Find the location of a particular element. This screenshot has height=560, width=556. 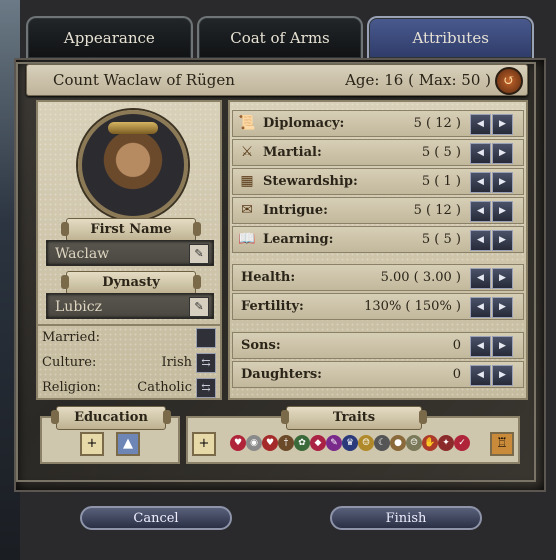

trait-crown-icon: ♛ is located at coordinates (350, 443).